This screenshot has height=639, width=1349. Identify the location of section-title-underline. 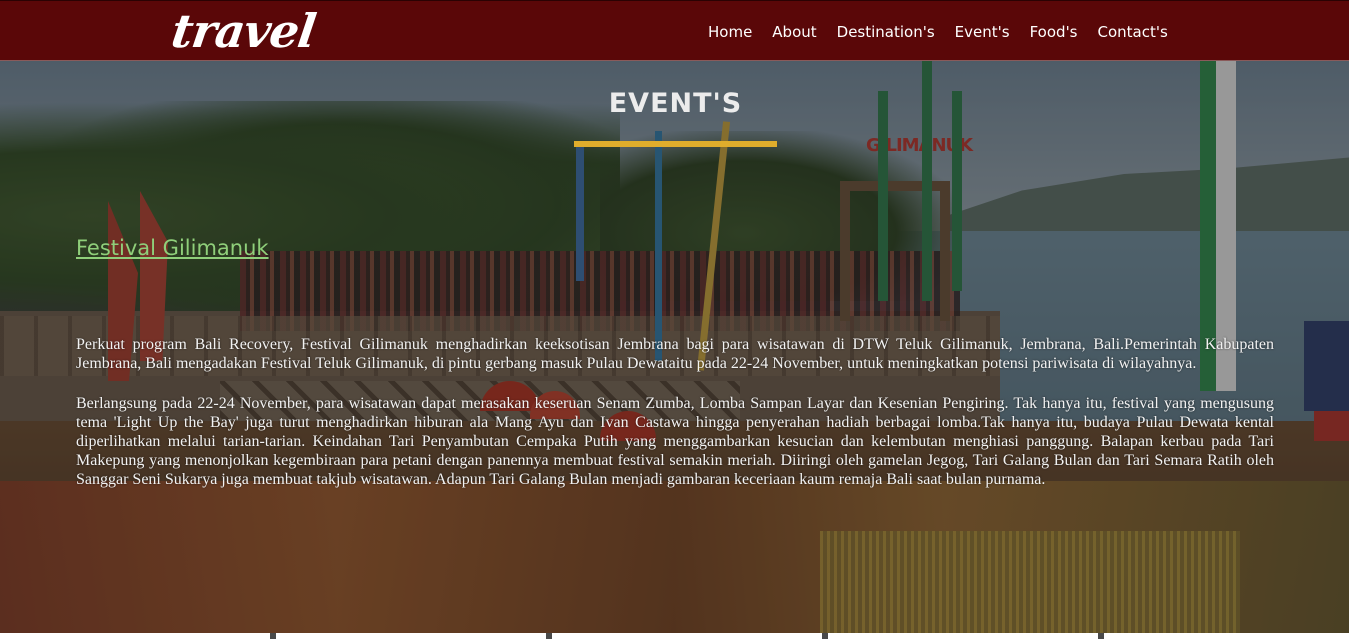
(675, 144).